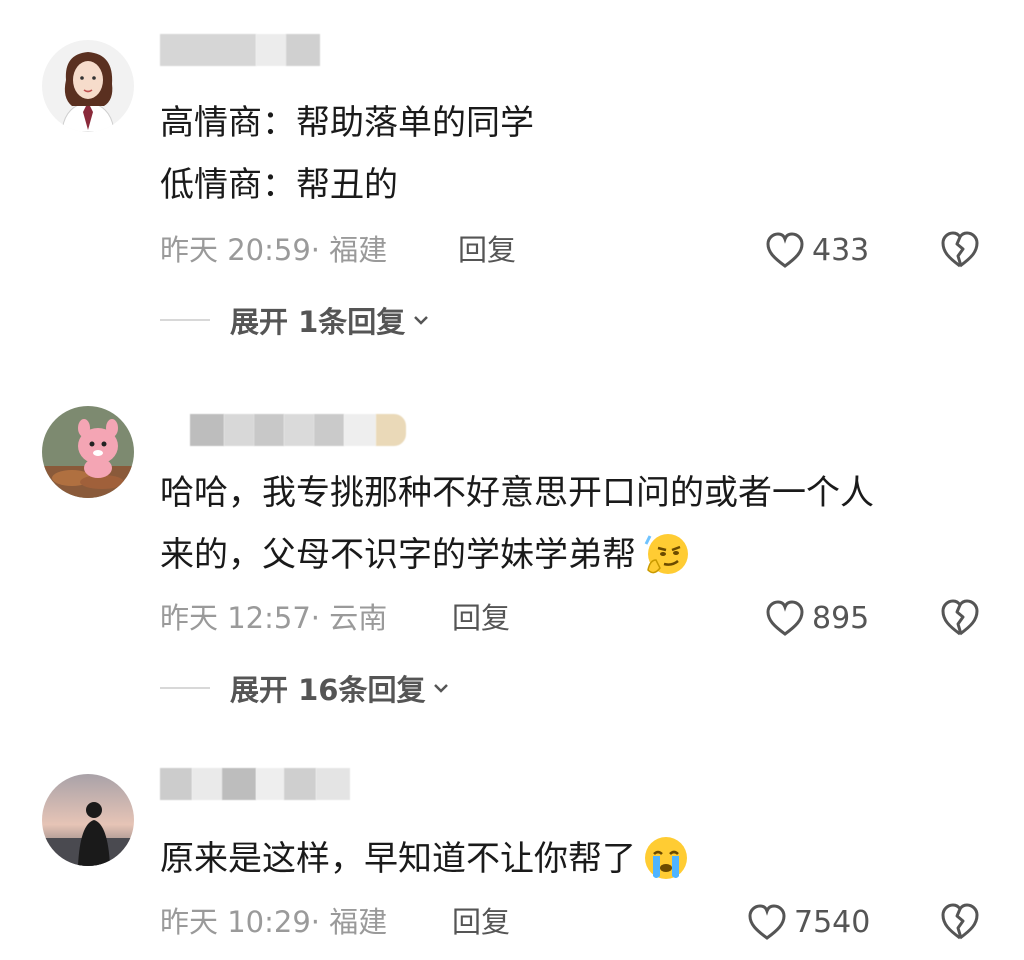 This screenshot has height=960, width=1024. Describe the element at coordinates (832, 922) in the screenshot. I see `like-count: 7540` at that location.